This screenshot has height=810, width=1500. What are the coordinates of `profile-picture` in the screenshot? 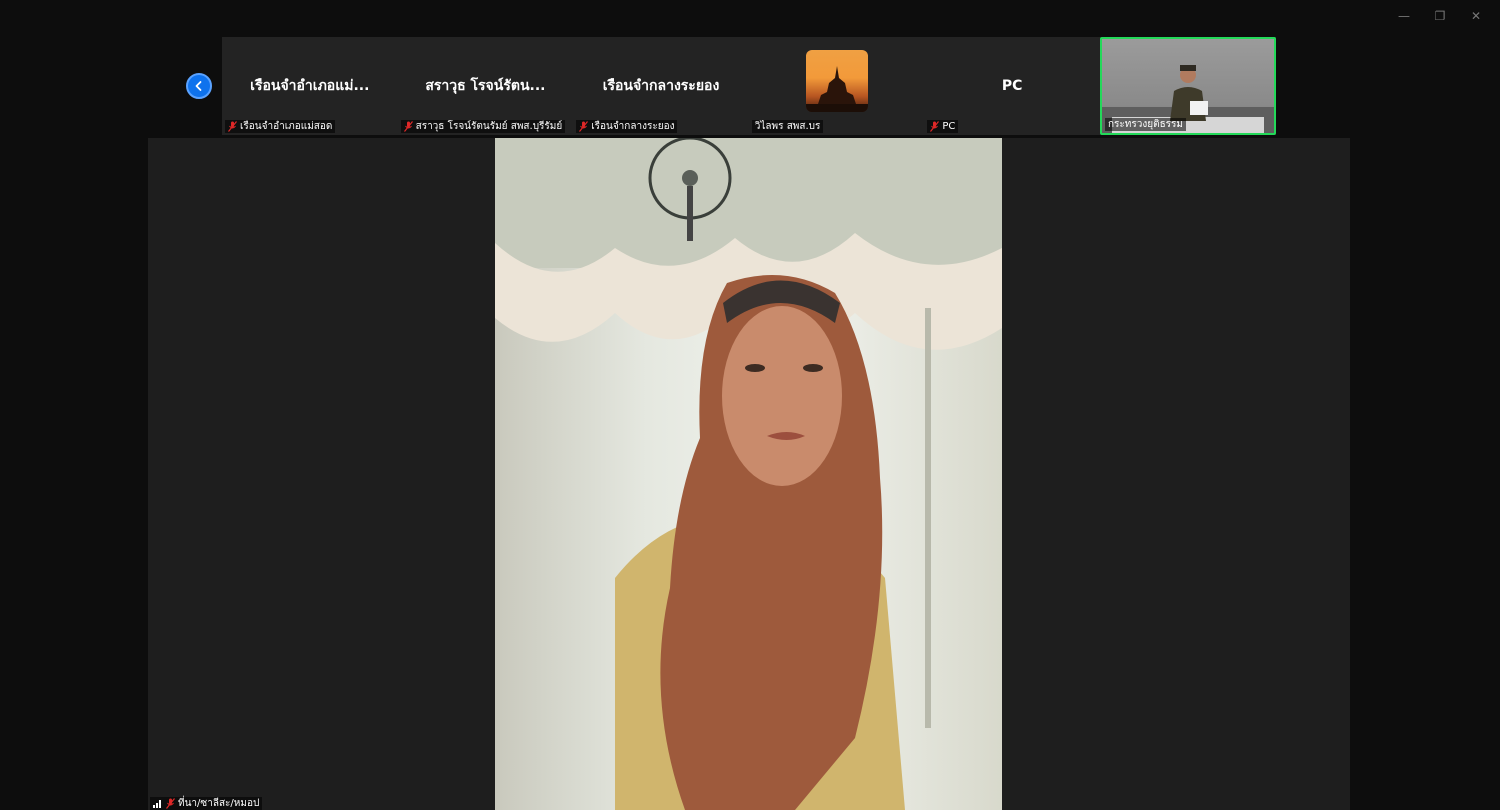 It's located at (836, 81).